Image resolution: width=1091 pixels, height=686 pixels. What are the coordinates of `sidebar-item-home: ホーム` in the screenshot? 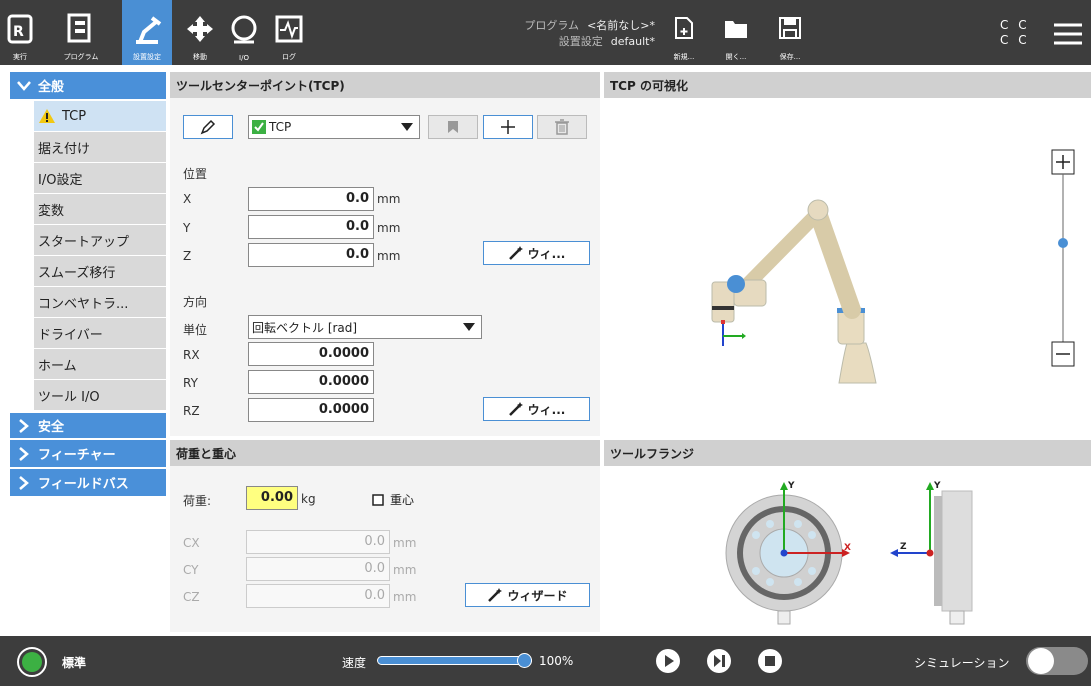 It's located at (100, 364).